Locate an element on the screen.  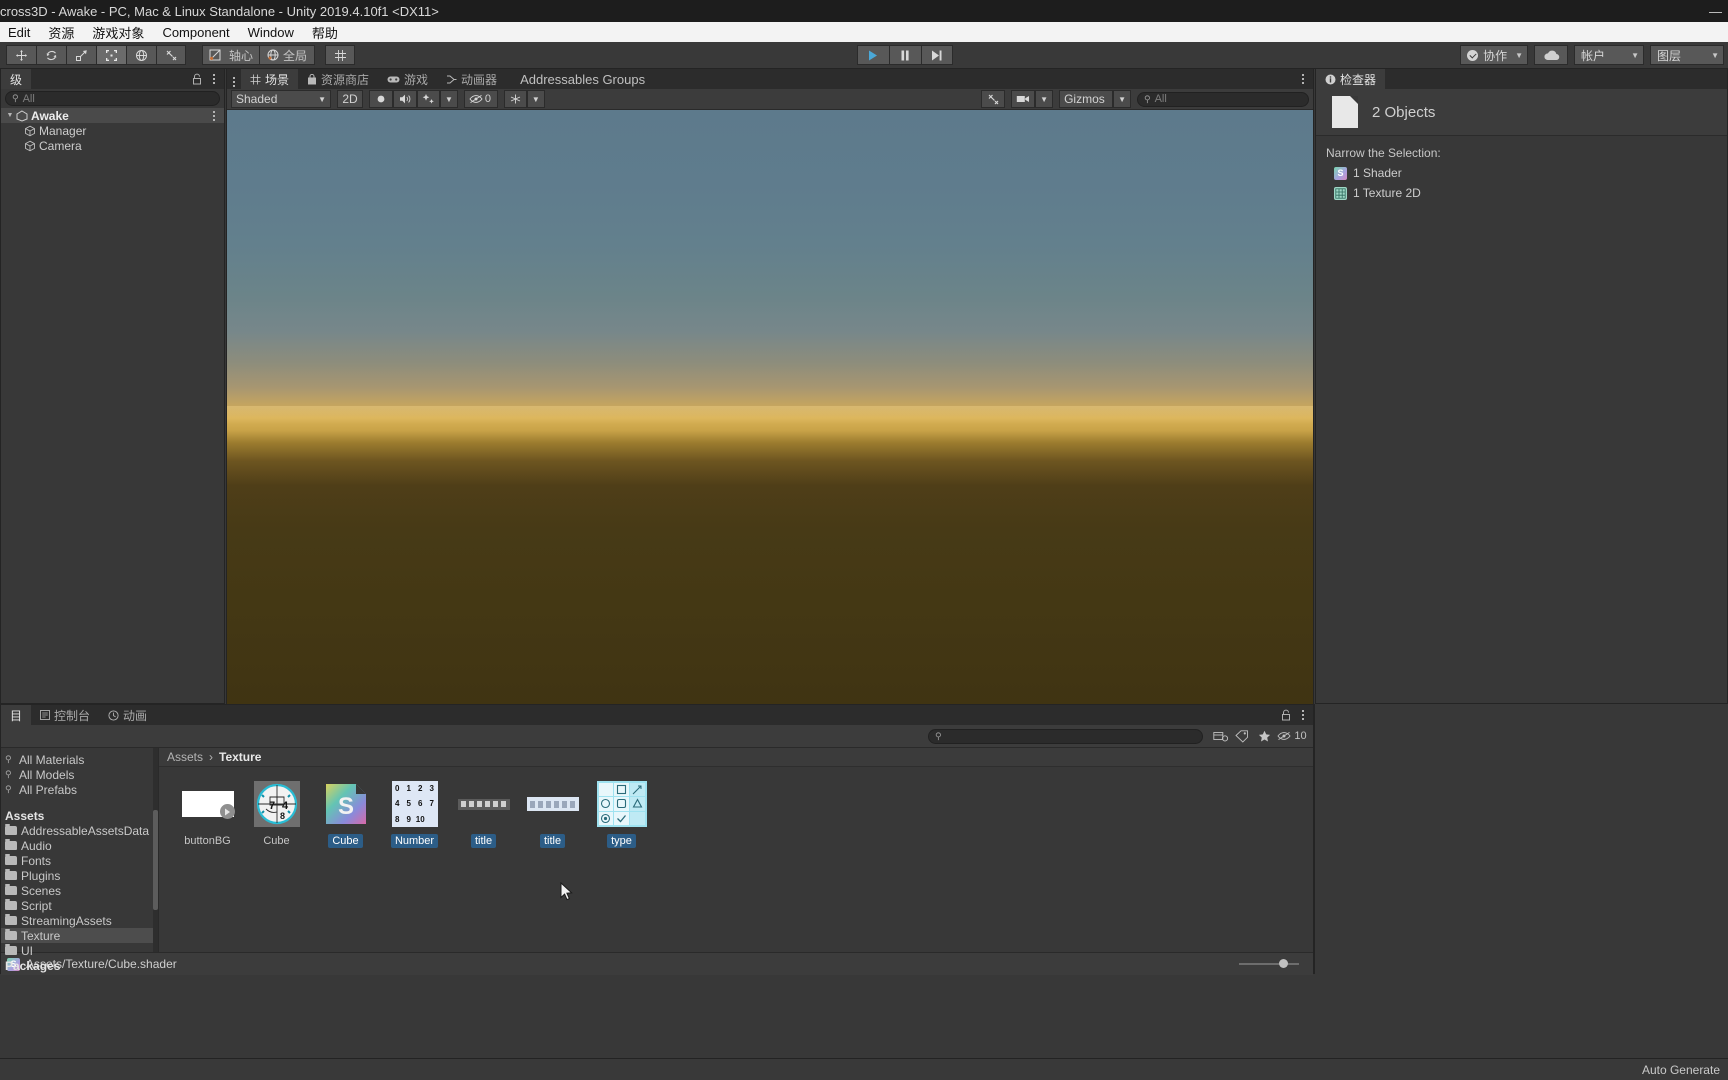
menu-item-edit: Edit is located at coordinates (19, 32).